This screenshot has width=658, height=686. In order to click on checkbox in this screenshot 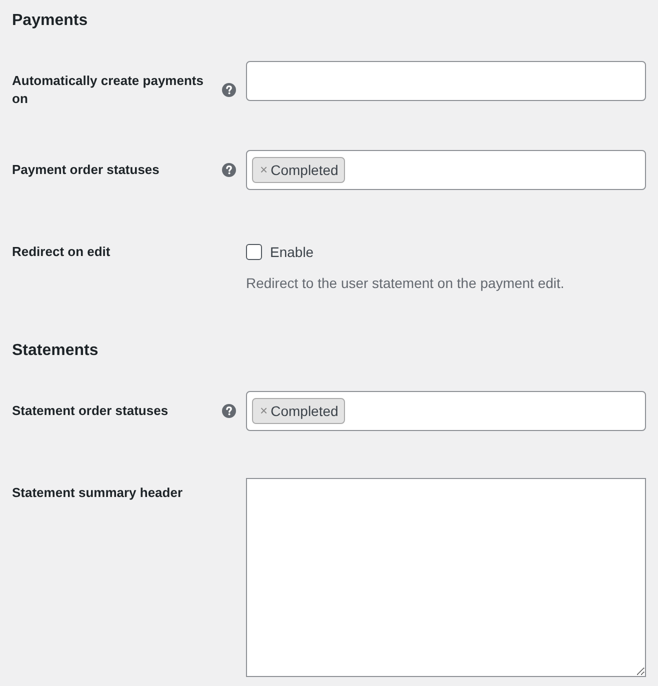, I will do `click(254, 252)`.